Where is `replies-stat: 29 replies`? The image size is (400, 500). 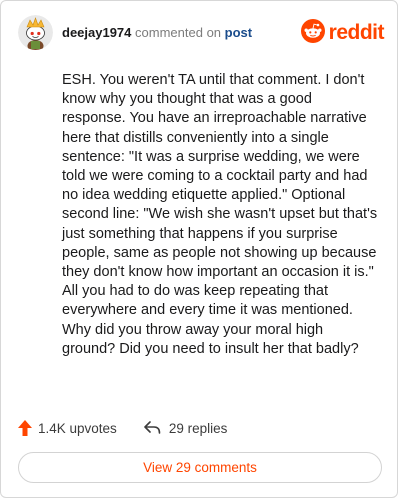 replies-stat: 29 replies is located at coordinates (185, 428).